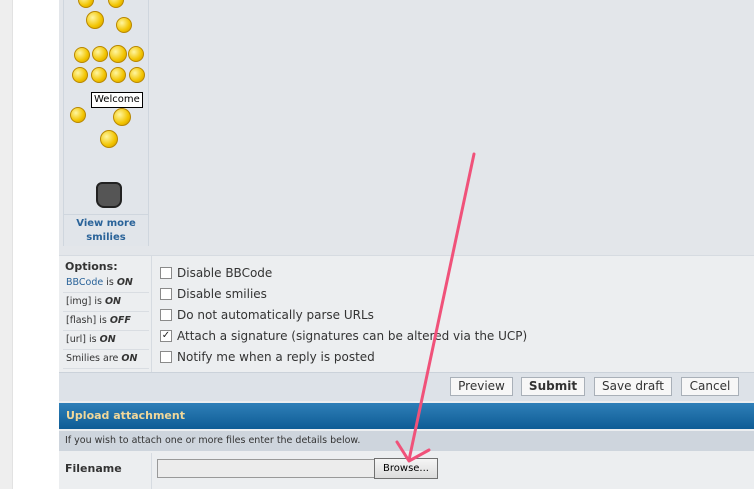  I want to click on file-path-input, so click(266, 468).